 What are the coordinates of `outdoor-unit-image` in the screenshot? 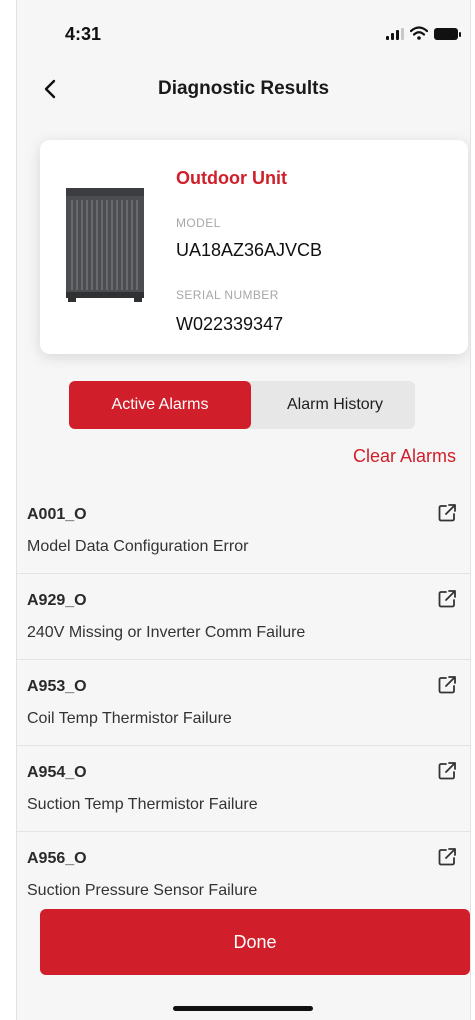 It's located at (105, 245).